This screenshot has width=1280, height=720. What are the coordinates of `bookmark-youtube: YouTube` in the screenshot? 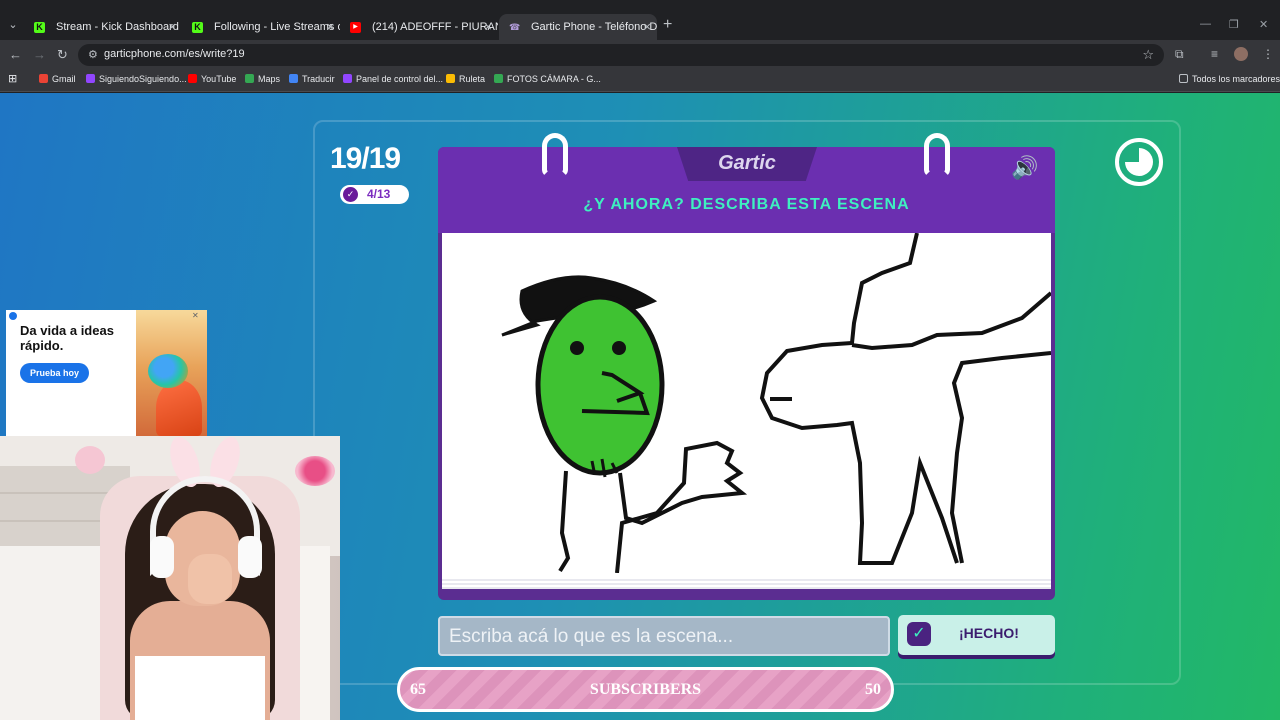 It's located at (212, 79).